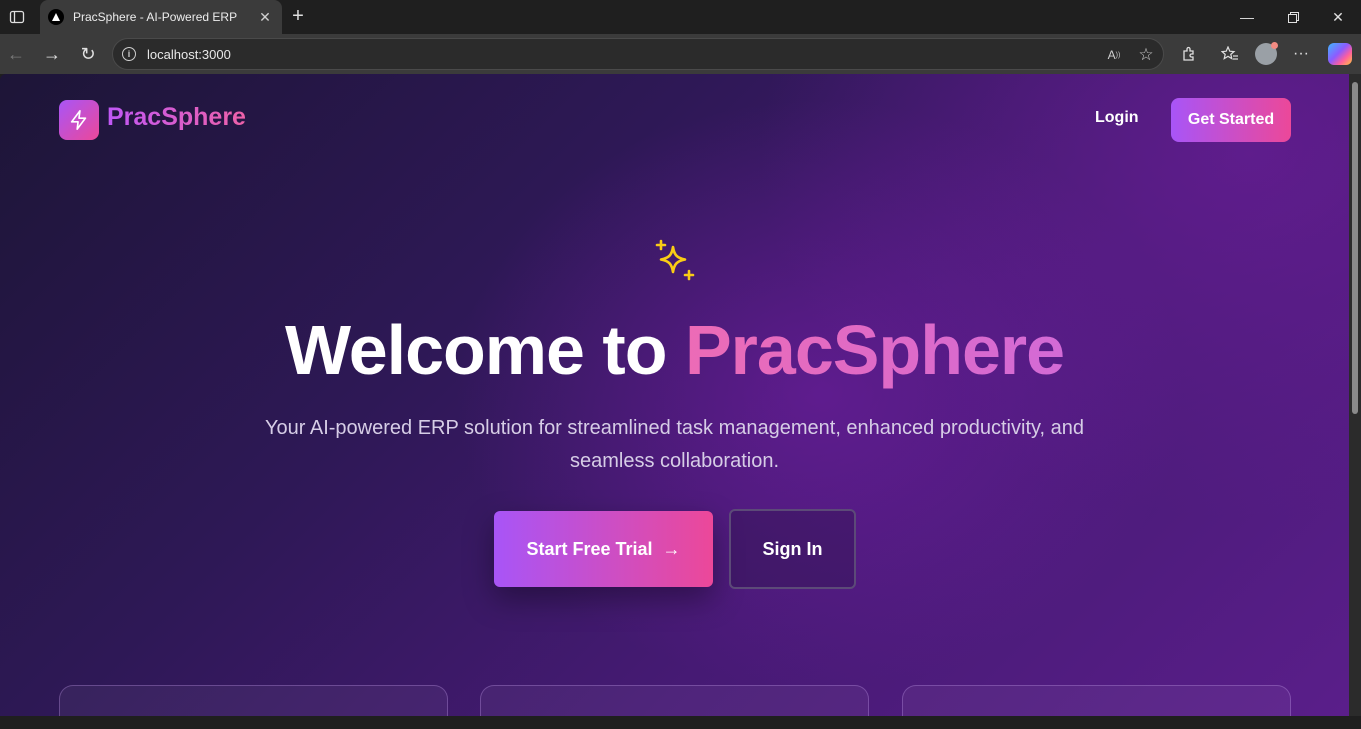 The height and width of the screenshot is (729, 1361). What do you see at coordinates (176, 117) in the screenshot?
I see `brand-name: PracSphere` at bounding box center [176, 117].